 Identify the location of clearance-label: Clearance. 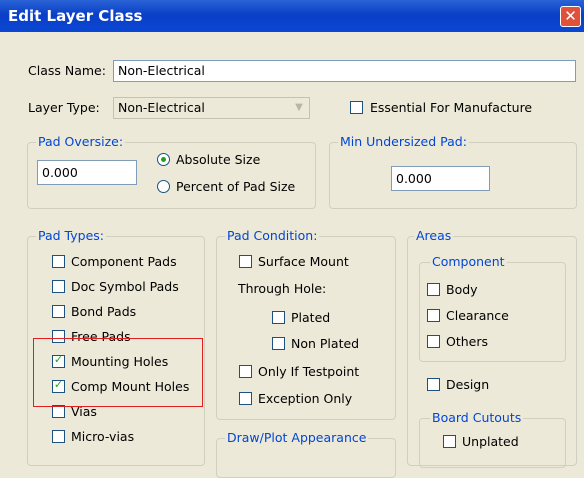
(477, 315).